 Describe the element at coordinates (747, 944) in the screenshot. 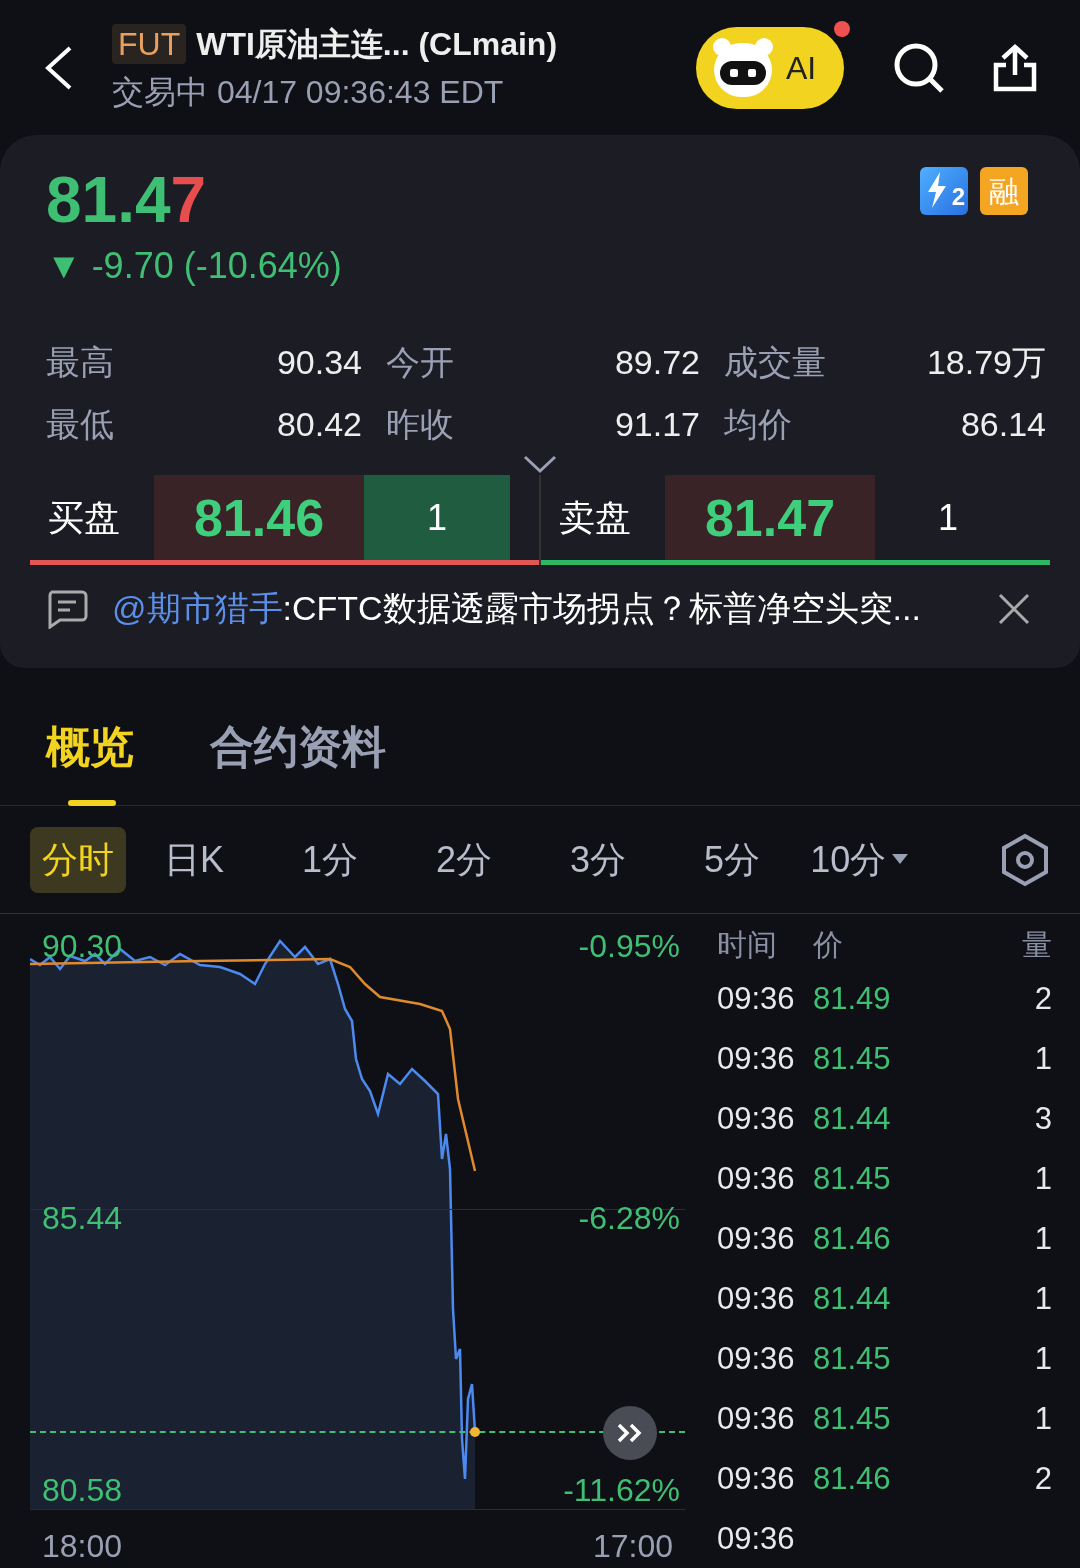

I see `column-header: 时间` at that location.